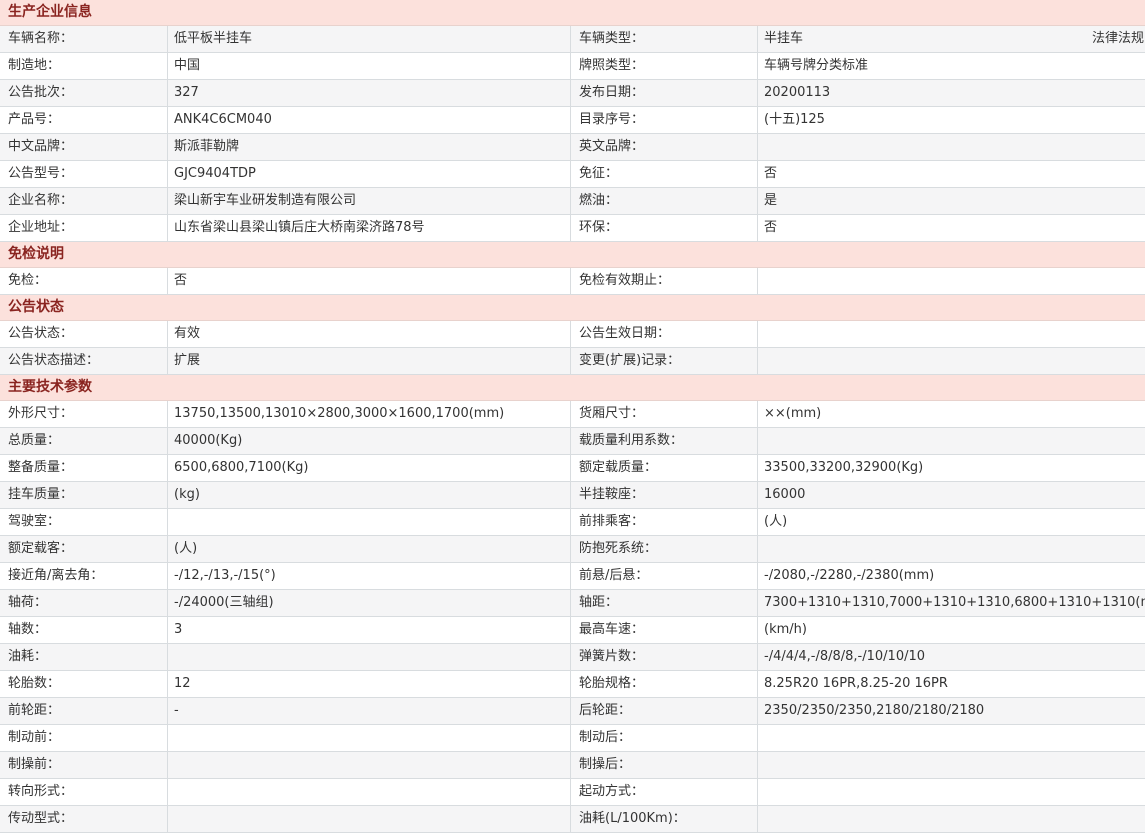 This screenshot has height=839, width=1145. I want to click on table-row: 企业名称： 梁山新宇车业研发制造有限公司 燃油：是, so click(572, 201).